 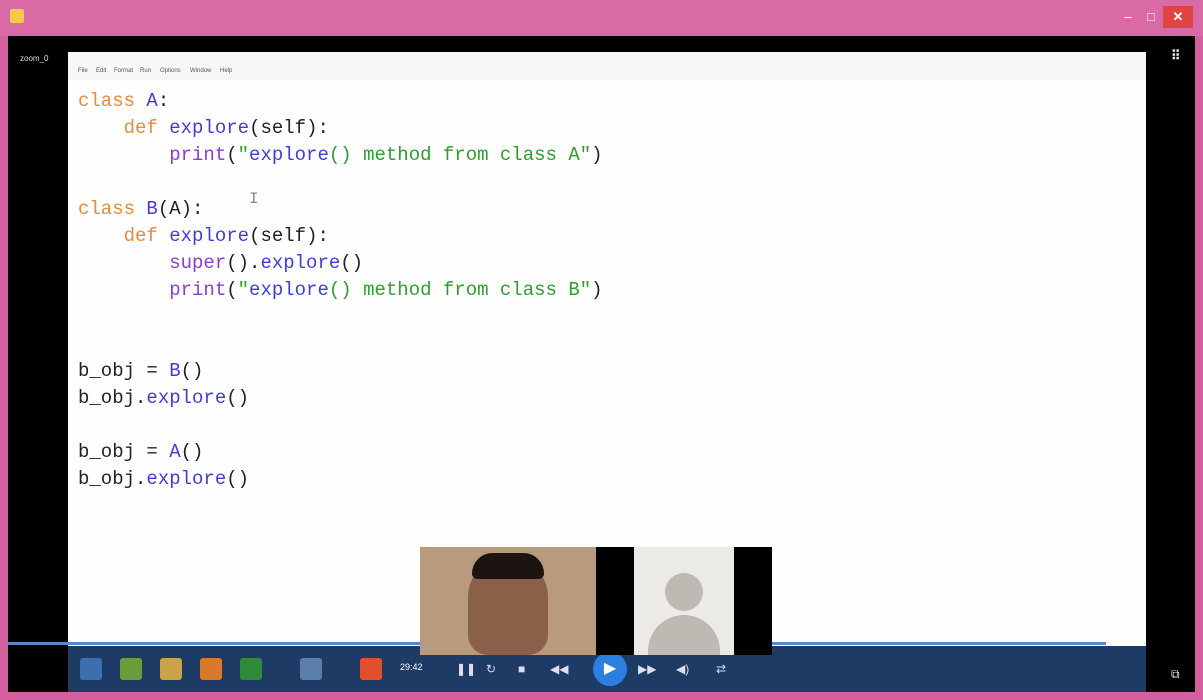 What do you see at coordinates (615, 601) in the screenshot?
I see `webcam-divider` at bounding box center [615, 601].